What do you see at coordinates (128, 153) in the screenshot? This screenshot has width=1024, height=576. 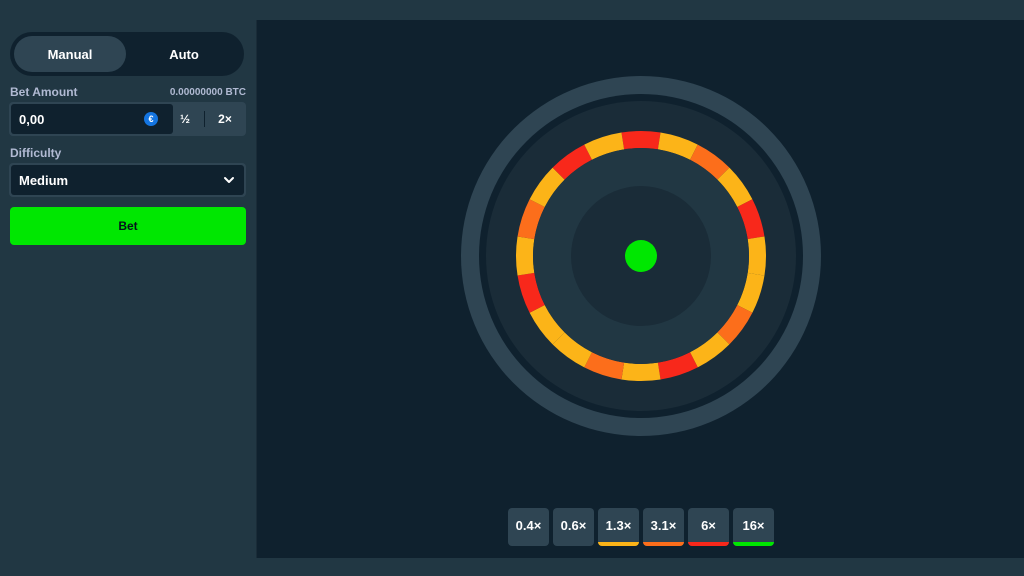 I see `difficulty-label-row: Difficulty` at bounding box center [128, 153].